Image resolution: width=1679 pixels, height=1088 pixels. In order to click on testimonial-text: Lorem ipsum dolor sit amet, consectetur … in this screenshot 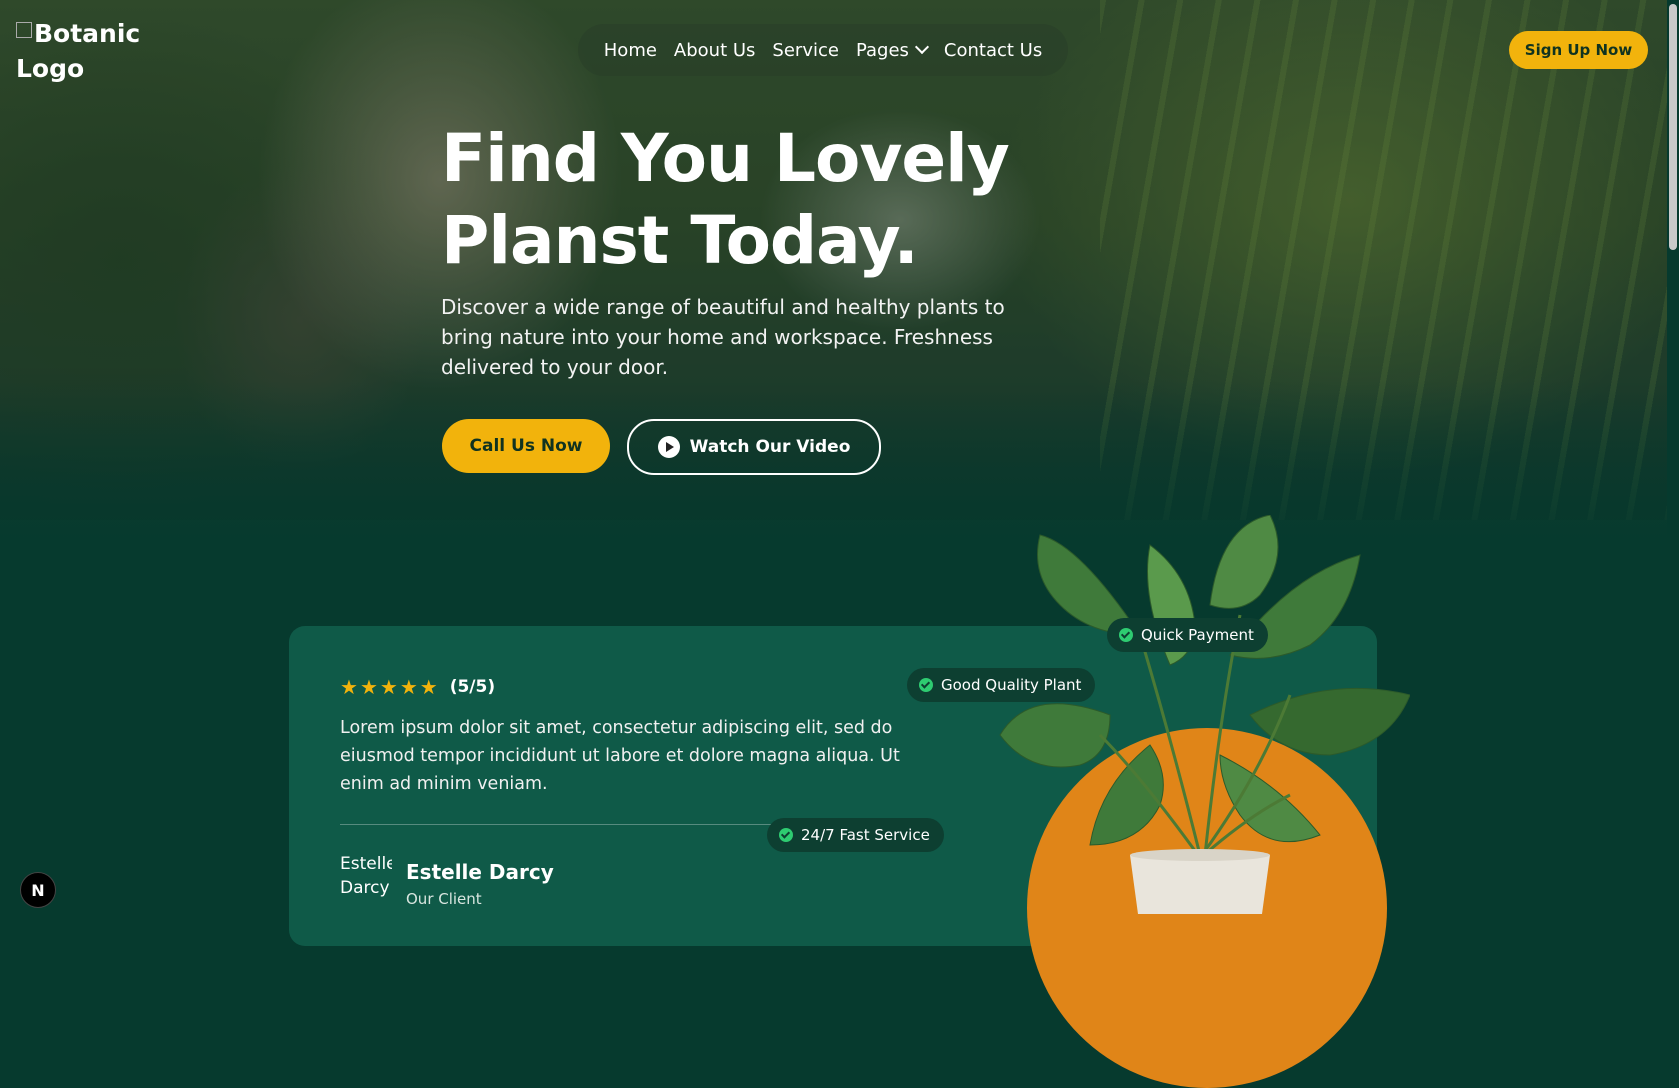, I will do `click(620, 756)`.